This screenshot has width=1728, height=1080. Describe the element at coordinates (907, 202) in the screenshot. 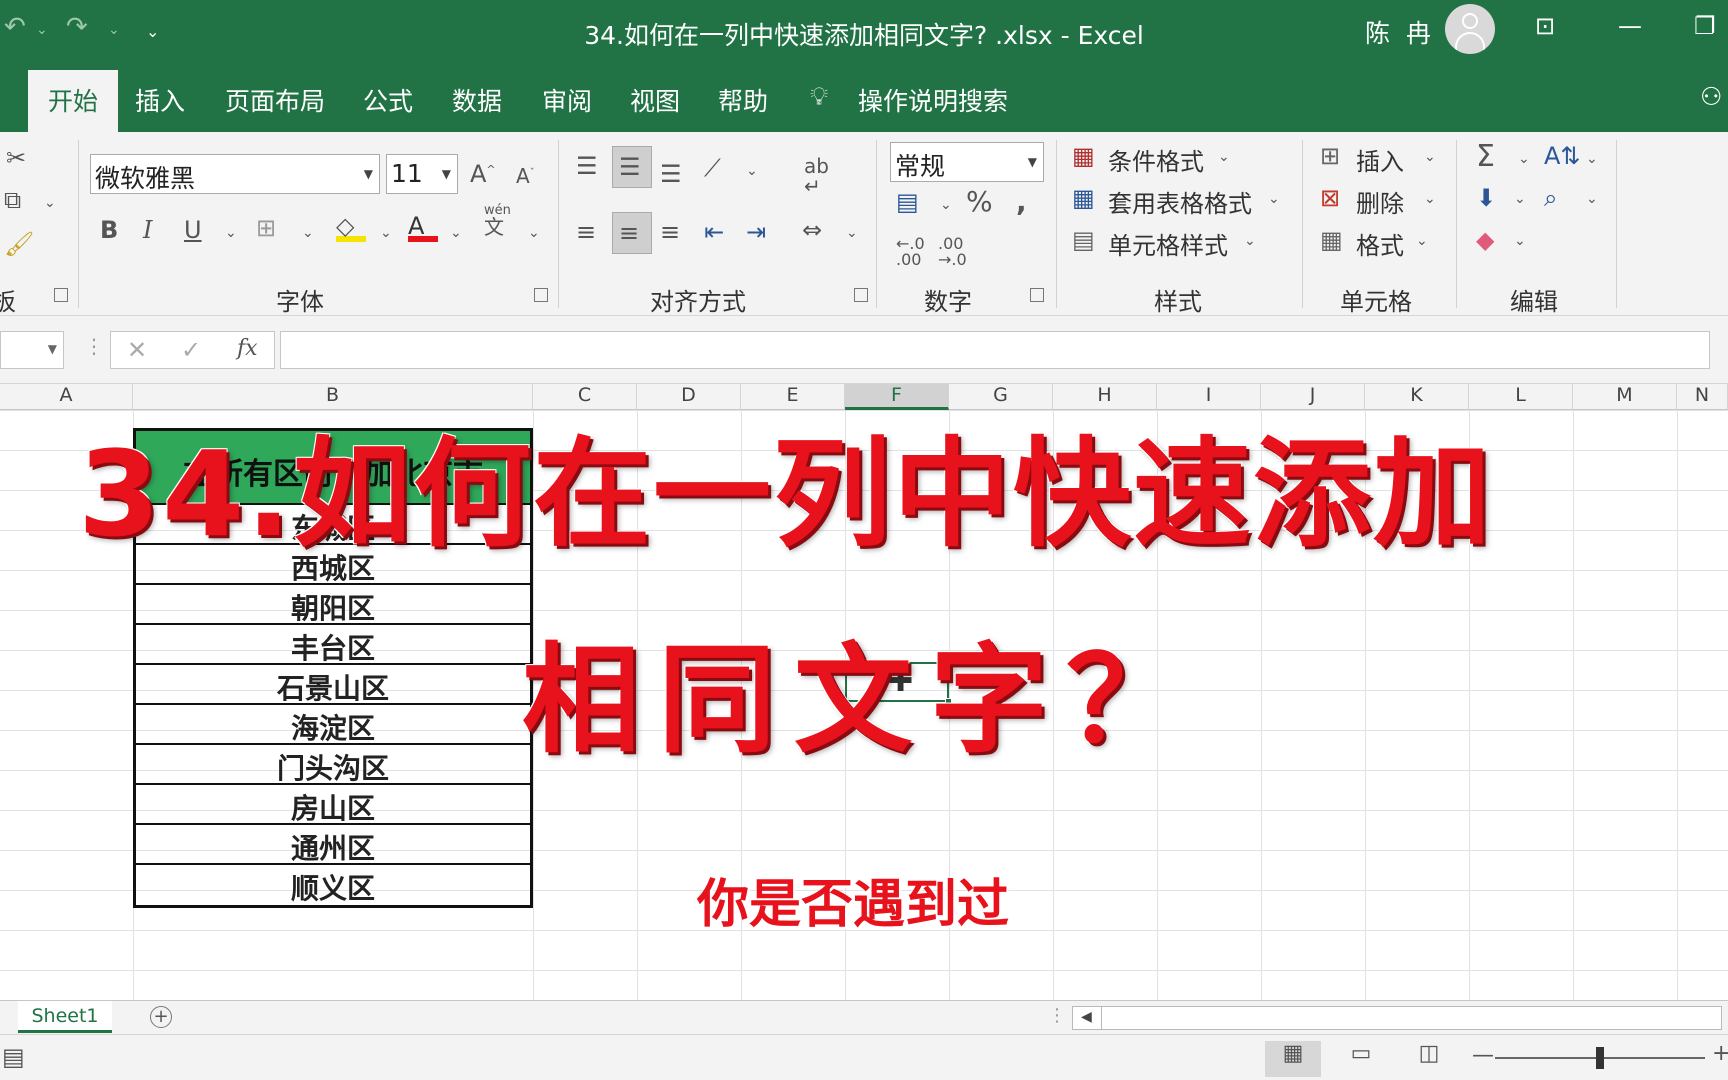

I see `accounting-format-icon: ▤` at that location.